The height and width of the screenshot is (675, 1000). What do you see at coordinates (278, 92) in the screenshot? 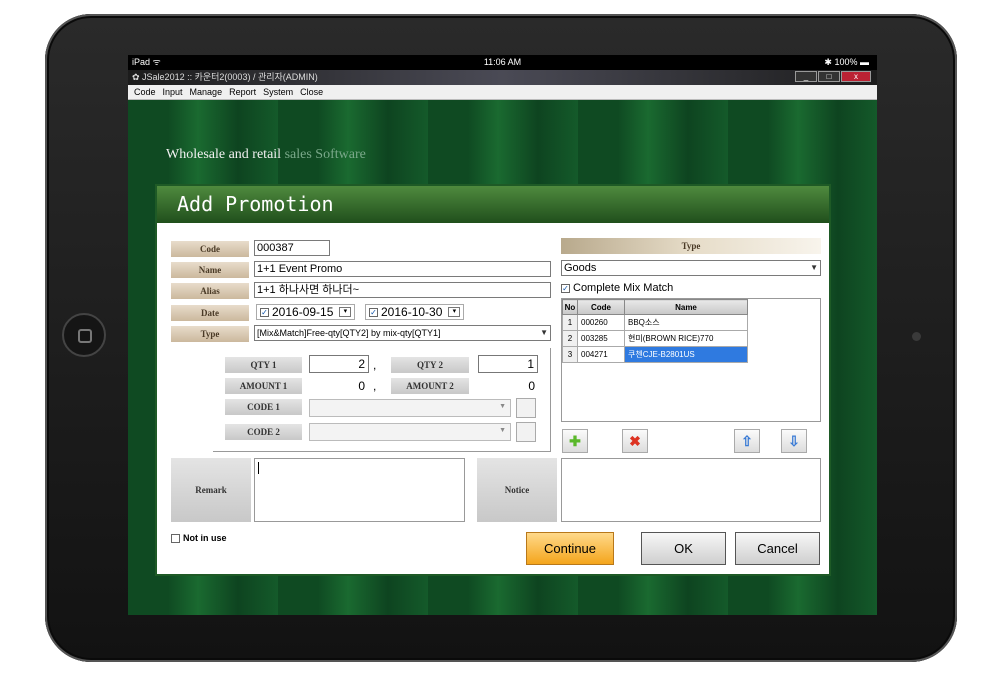
I see `menu-system: System` at bounding box center [278, 92].